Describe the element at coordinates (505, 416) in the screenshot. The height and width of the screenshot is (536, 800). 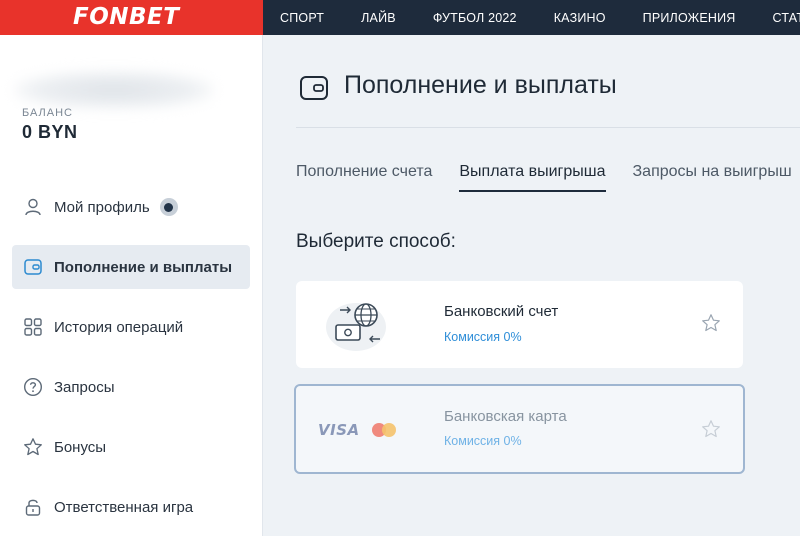
I see `method-name: Банковская карта` at that location.